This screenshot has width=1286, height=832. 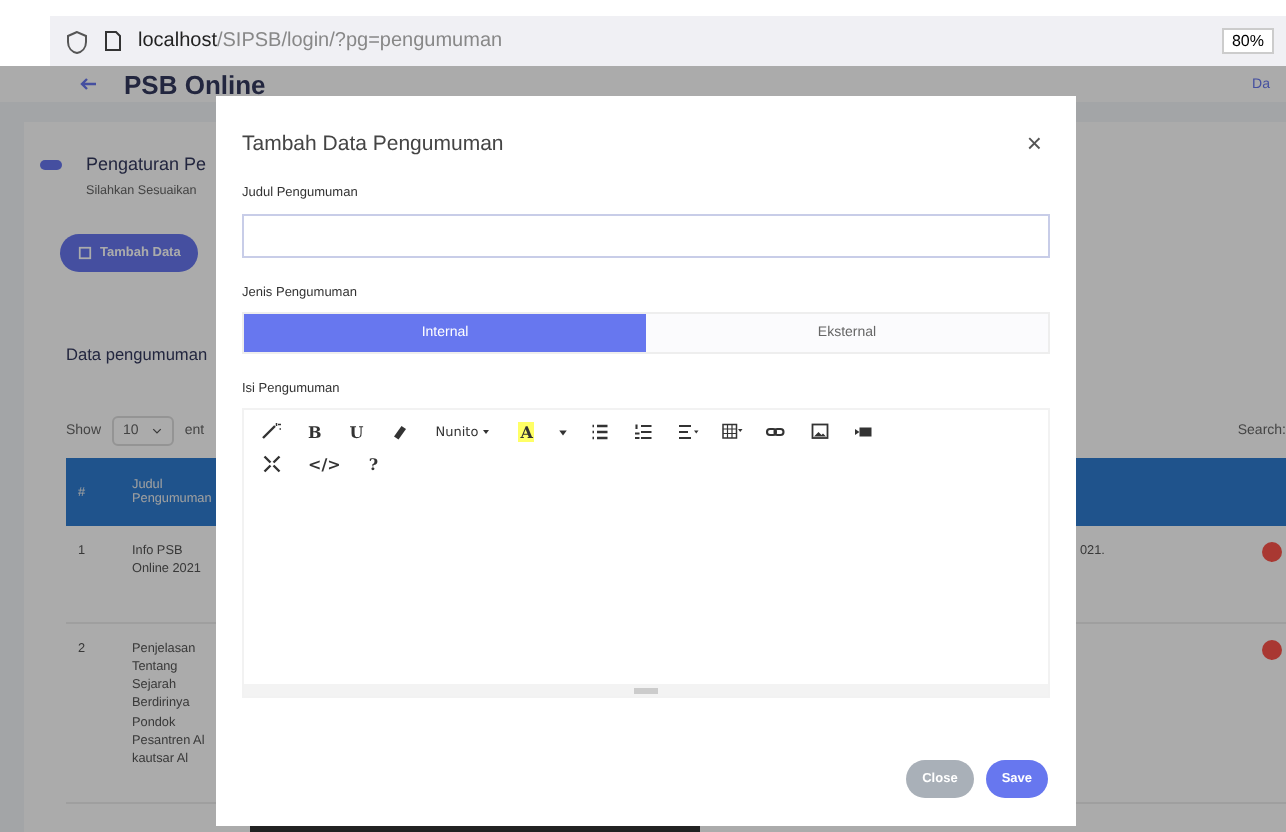 I want to click on fullscreen-icon, so click(x=272, y=464).